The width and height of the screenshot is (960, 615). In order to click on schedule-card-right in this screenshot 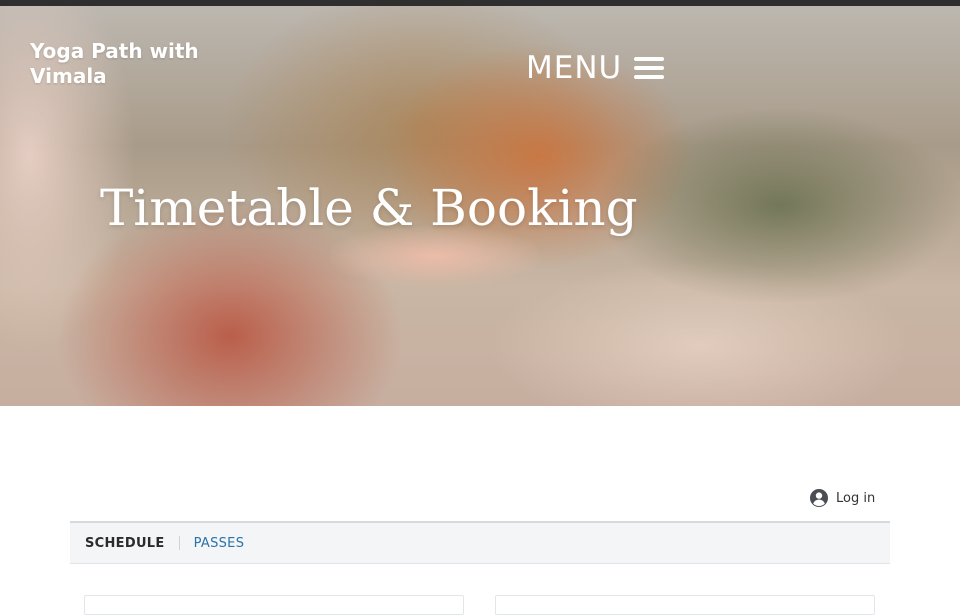, I will do `click(685, 605)`.